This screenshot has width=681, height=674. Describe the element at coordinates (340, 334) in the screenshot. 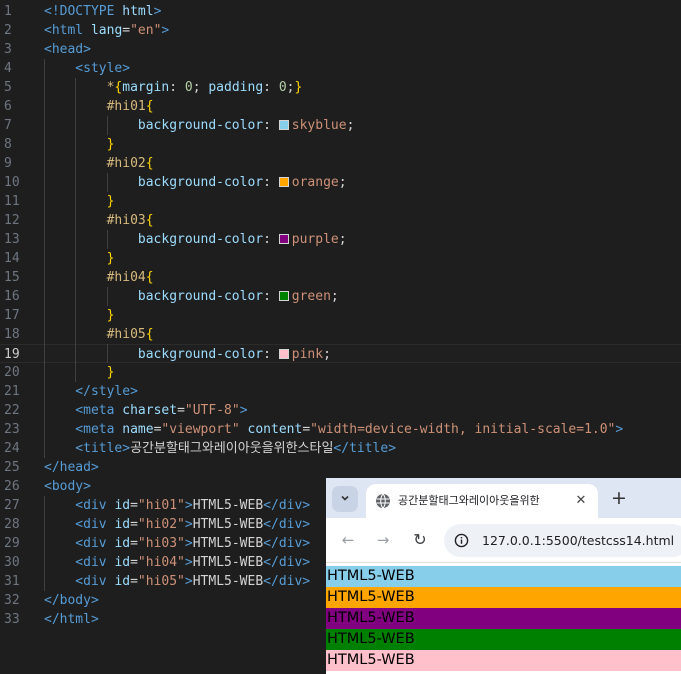

I see `code-line: 18 #hi05{` at that location.